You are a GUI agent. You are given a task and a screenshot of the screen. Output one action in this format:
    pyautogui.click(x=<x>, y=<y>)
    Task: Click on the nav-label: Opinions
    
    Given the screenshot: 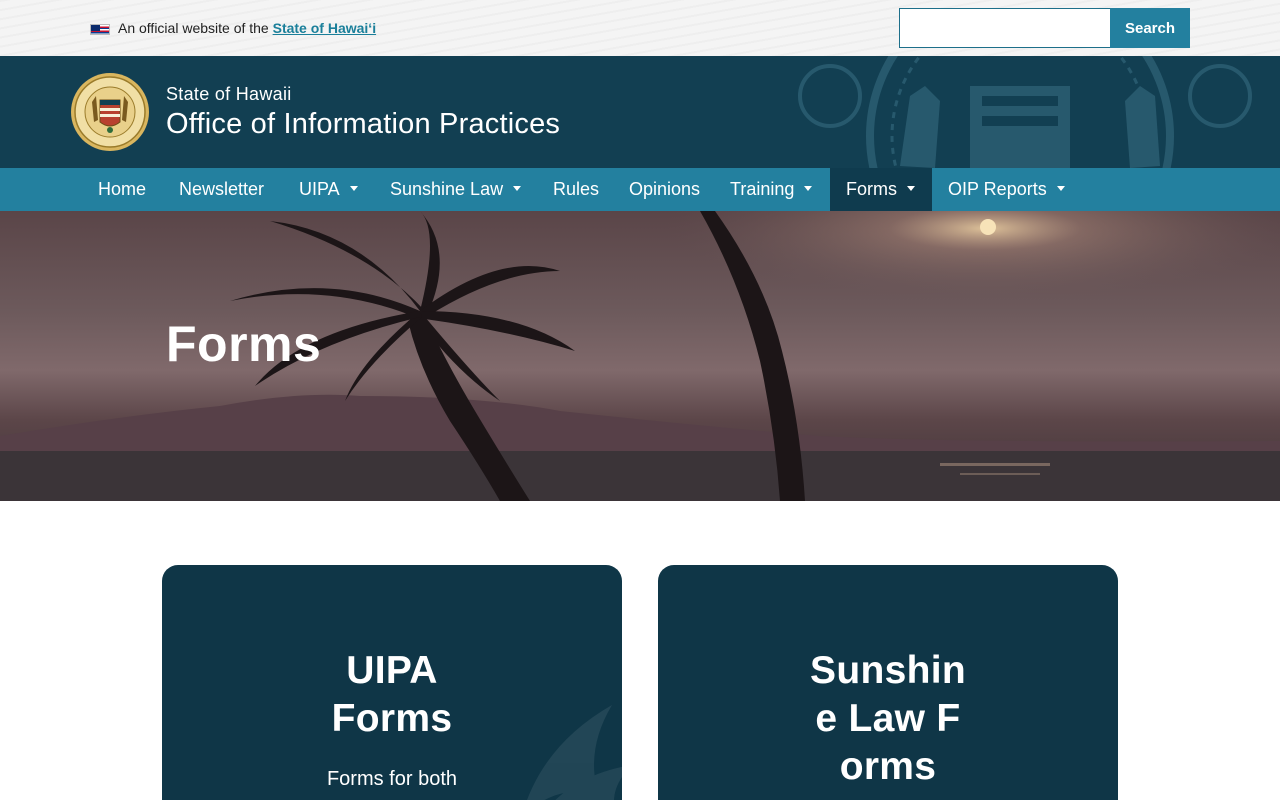 What is the action you would take?
    pyautogui.click(x=665, y=189)
    